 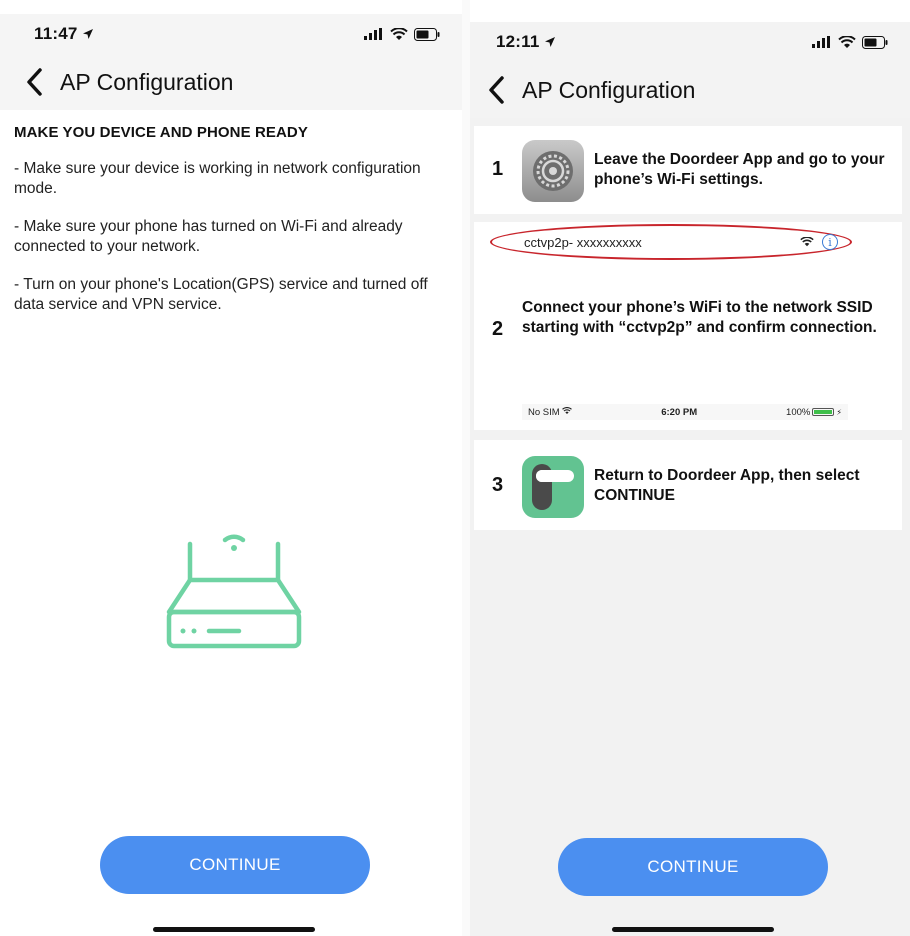 I want to click on settings-gear-icon, so click(x=553, y=171).